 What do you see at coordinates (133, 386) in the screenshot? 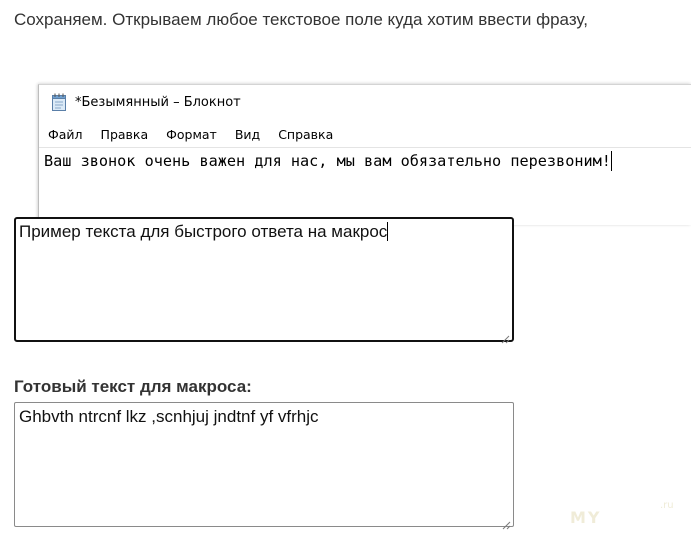
I see `result-label: Готовый текст для макроса:` at bounding box center [133, 386].